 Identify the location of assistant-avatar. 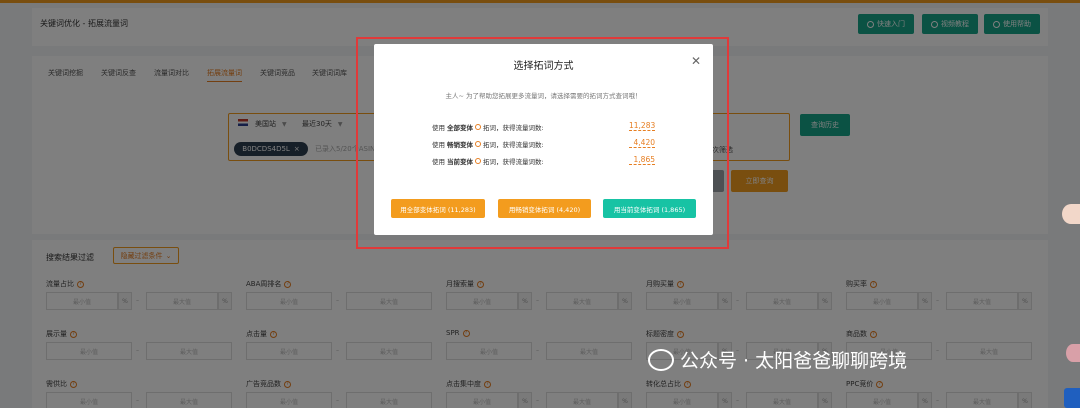
(1071, 214).